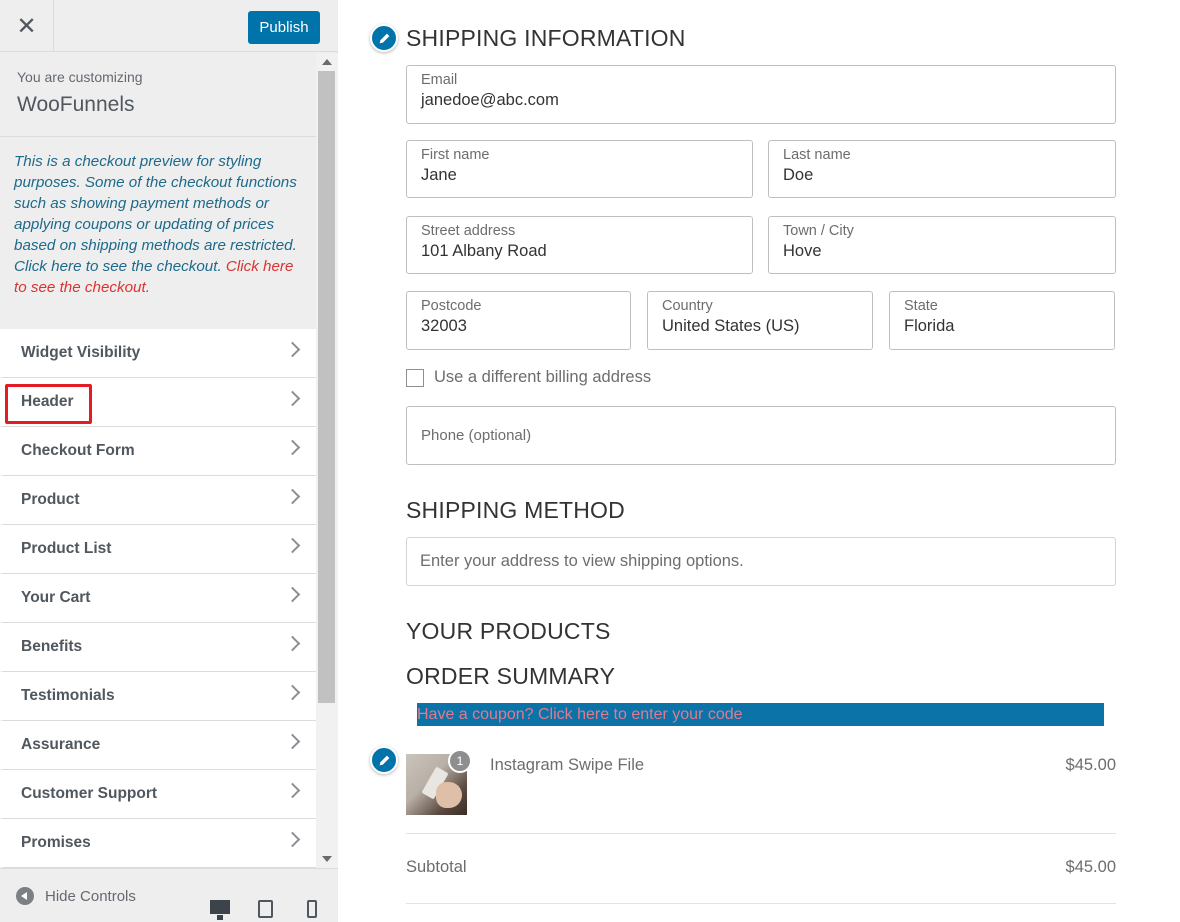 This screenshot has height=922, width=1180. Describe the element at coordinates (687, 306) in the screenshot. I see `country-label: Country` at that location.